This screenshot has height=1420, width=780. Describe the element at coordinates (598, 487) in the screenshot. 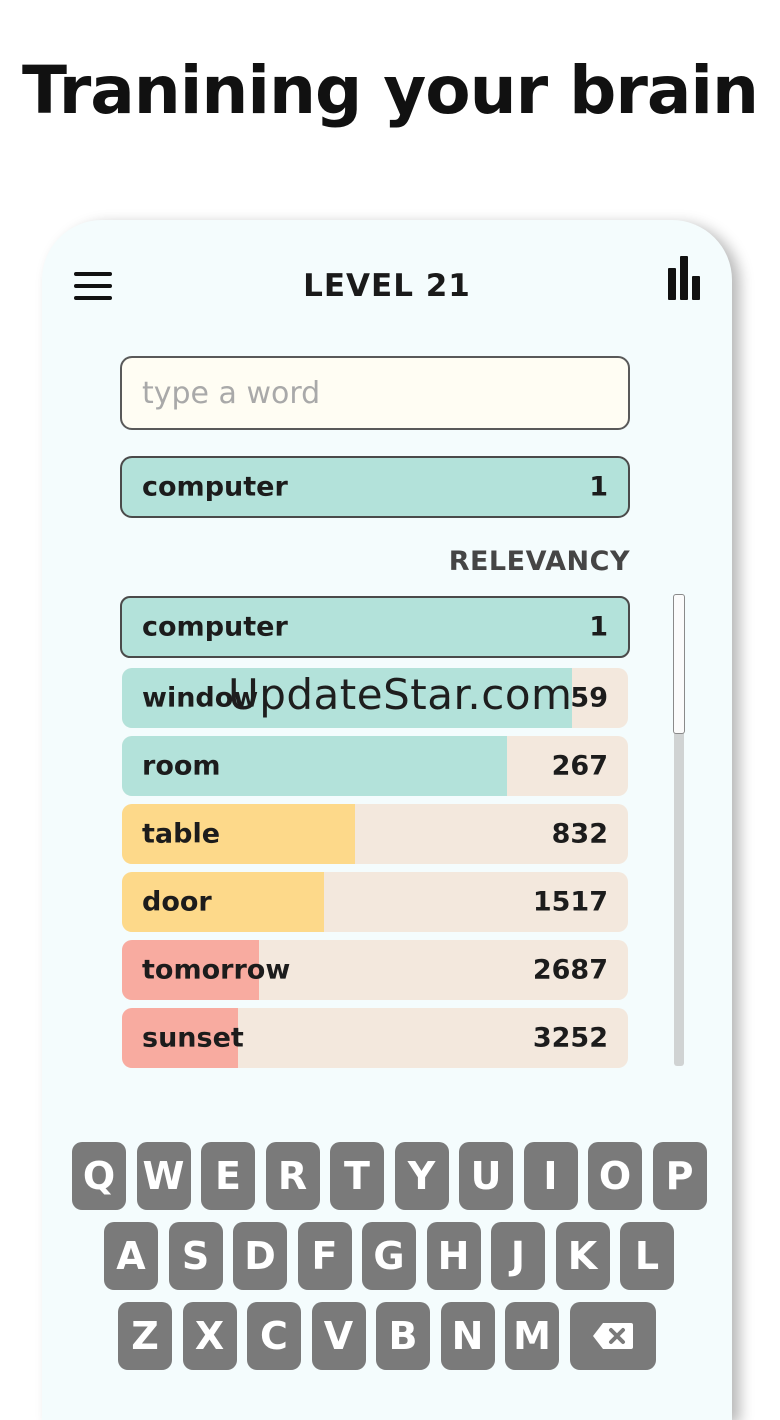

I see `current-guess-rank: 1` at that location.